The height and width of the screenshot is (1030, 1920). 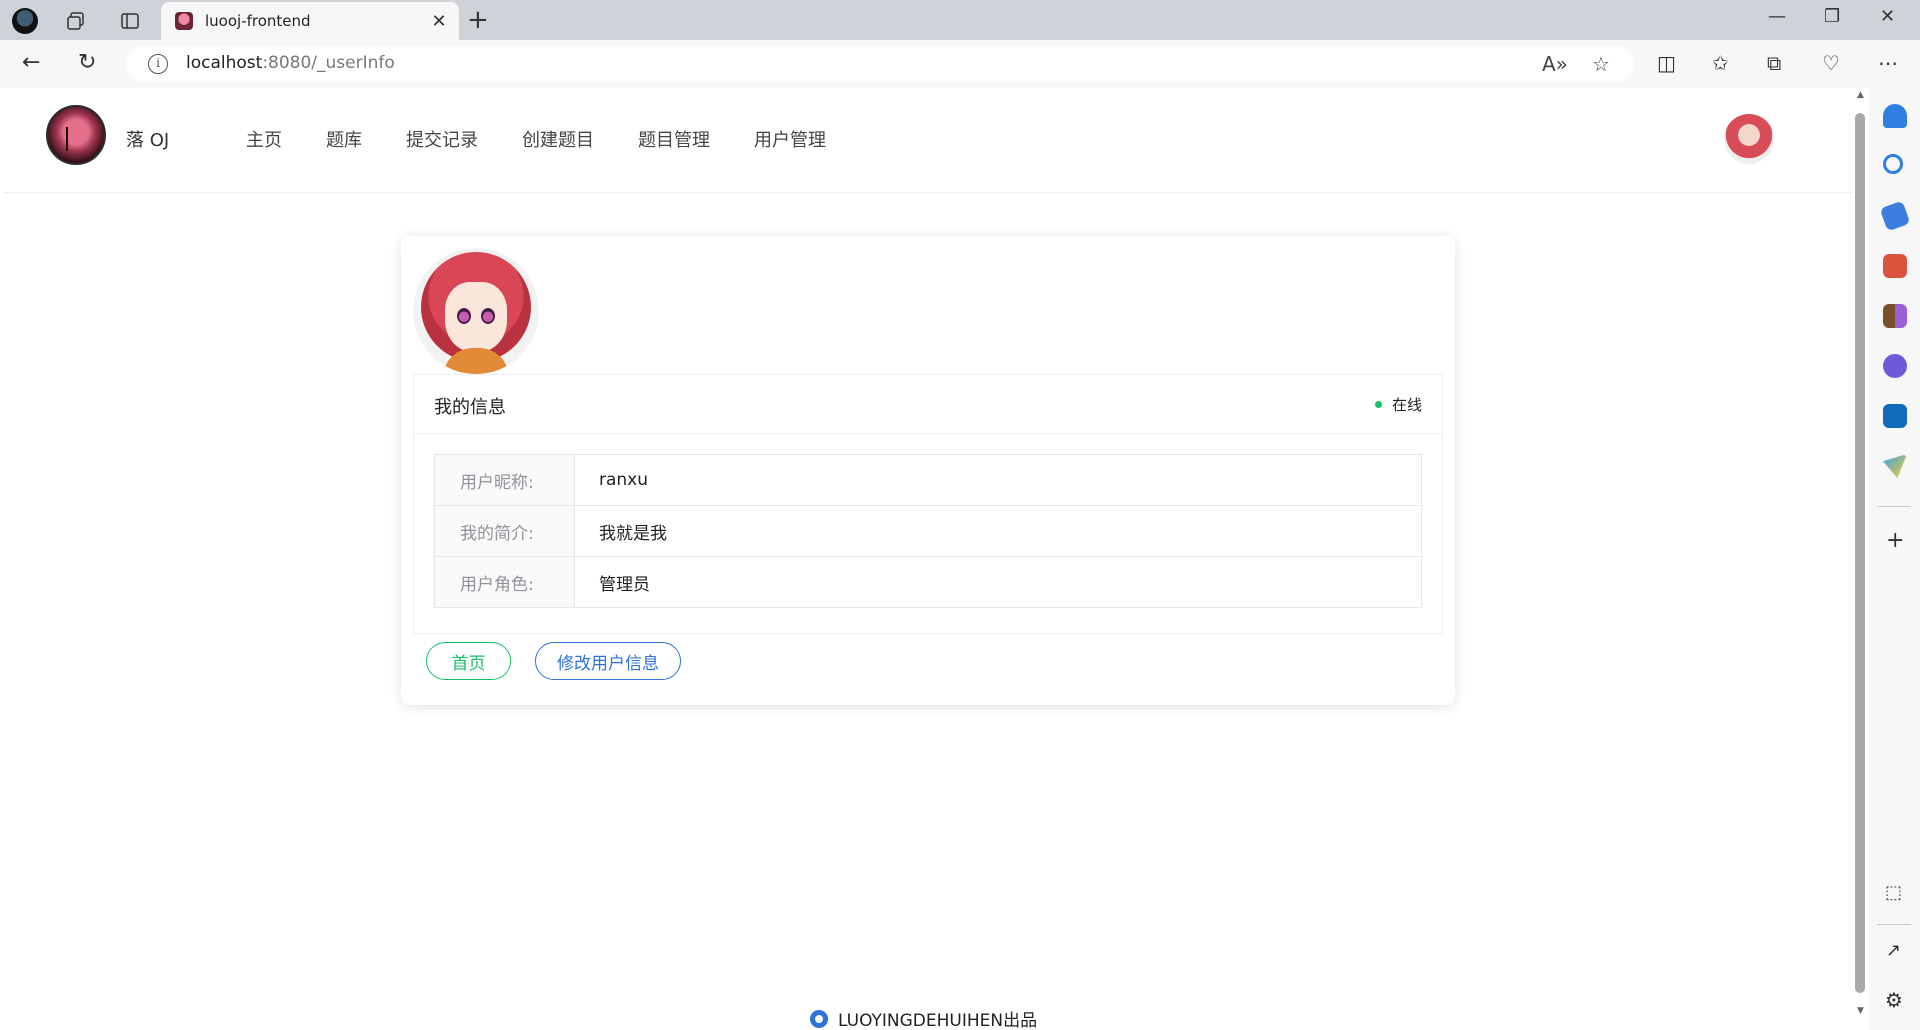 What do you see at coordinates (1895, 366) in the screenshot?
I see `copilot-icon` at bounding box center [1895, 366].